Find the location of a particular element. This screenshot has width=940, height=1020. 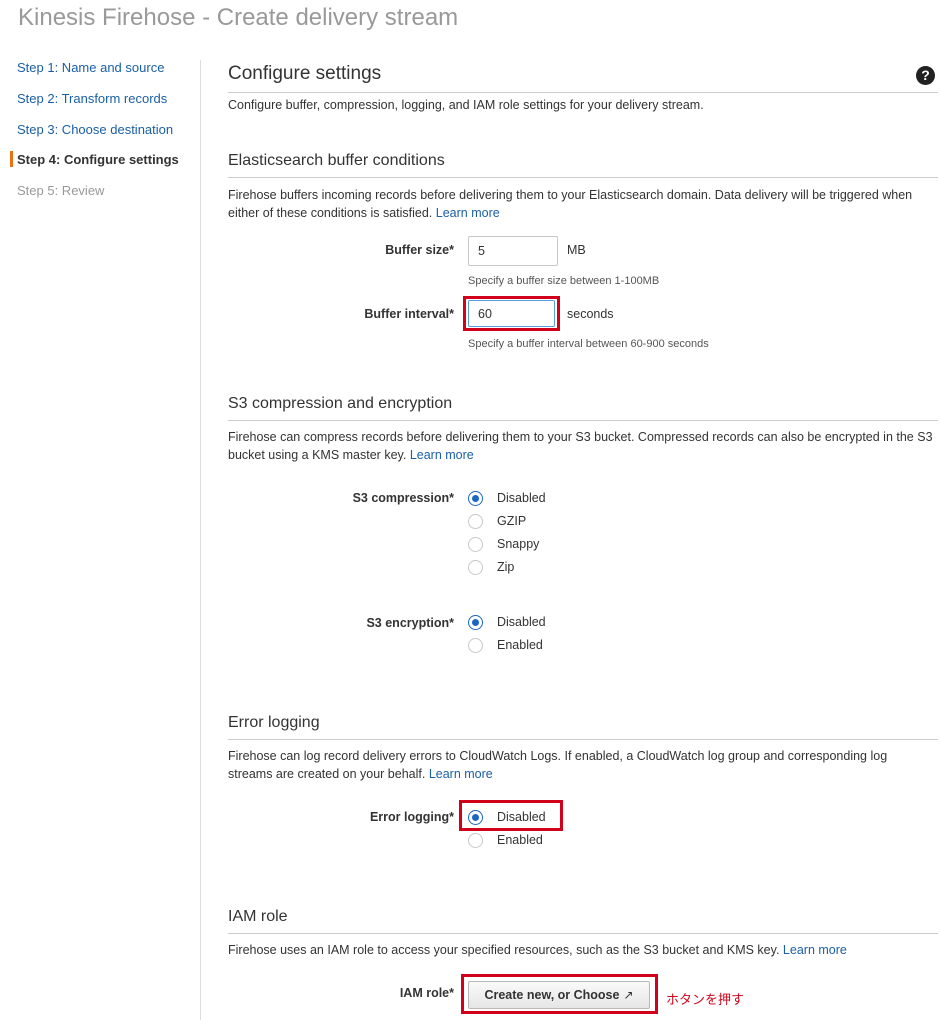

buffer-size-hint: Specify a buffer size between 1-100MB is located at coordinates (564, 281).